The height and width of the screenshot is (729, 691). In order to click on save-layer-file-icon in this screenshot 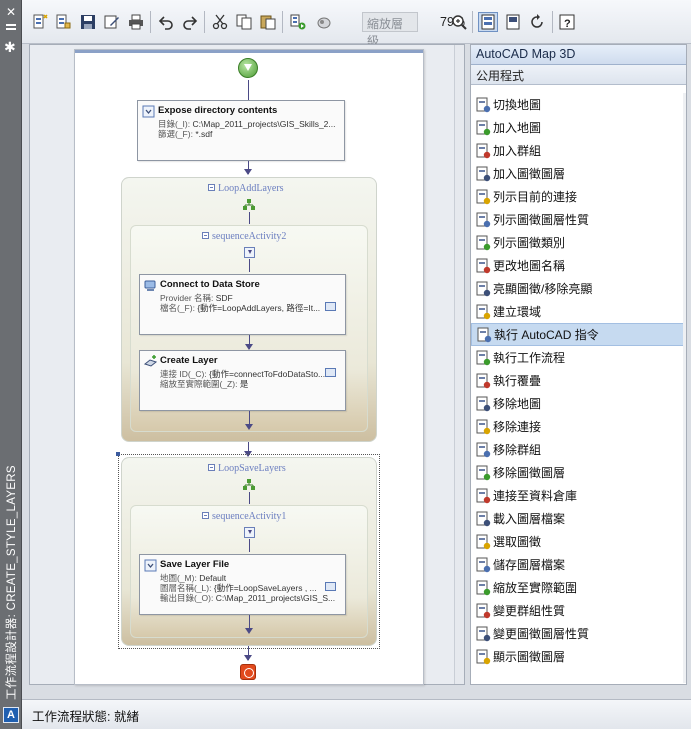, I will do `click(483, 564)`.